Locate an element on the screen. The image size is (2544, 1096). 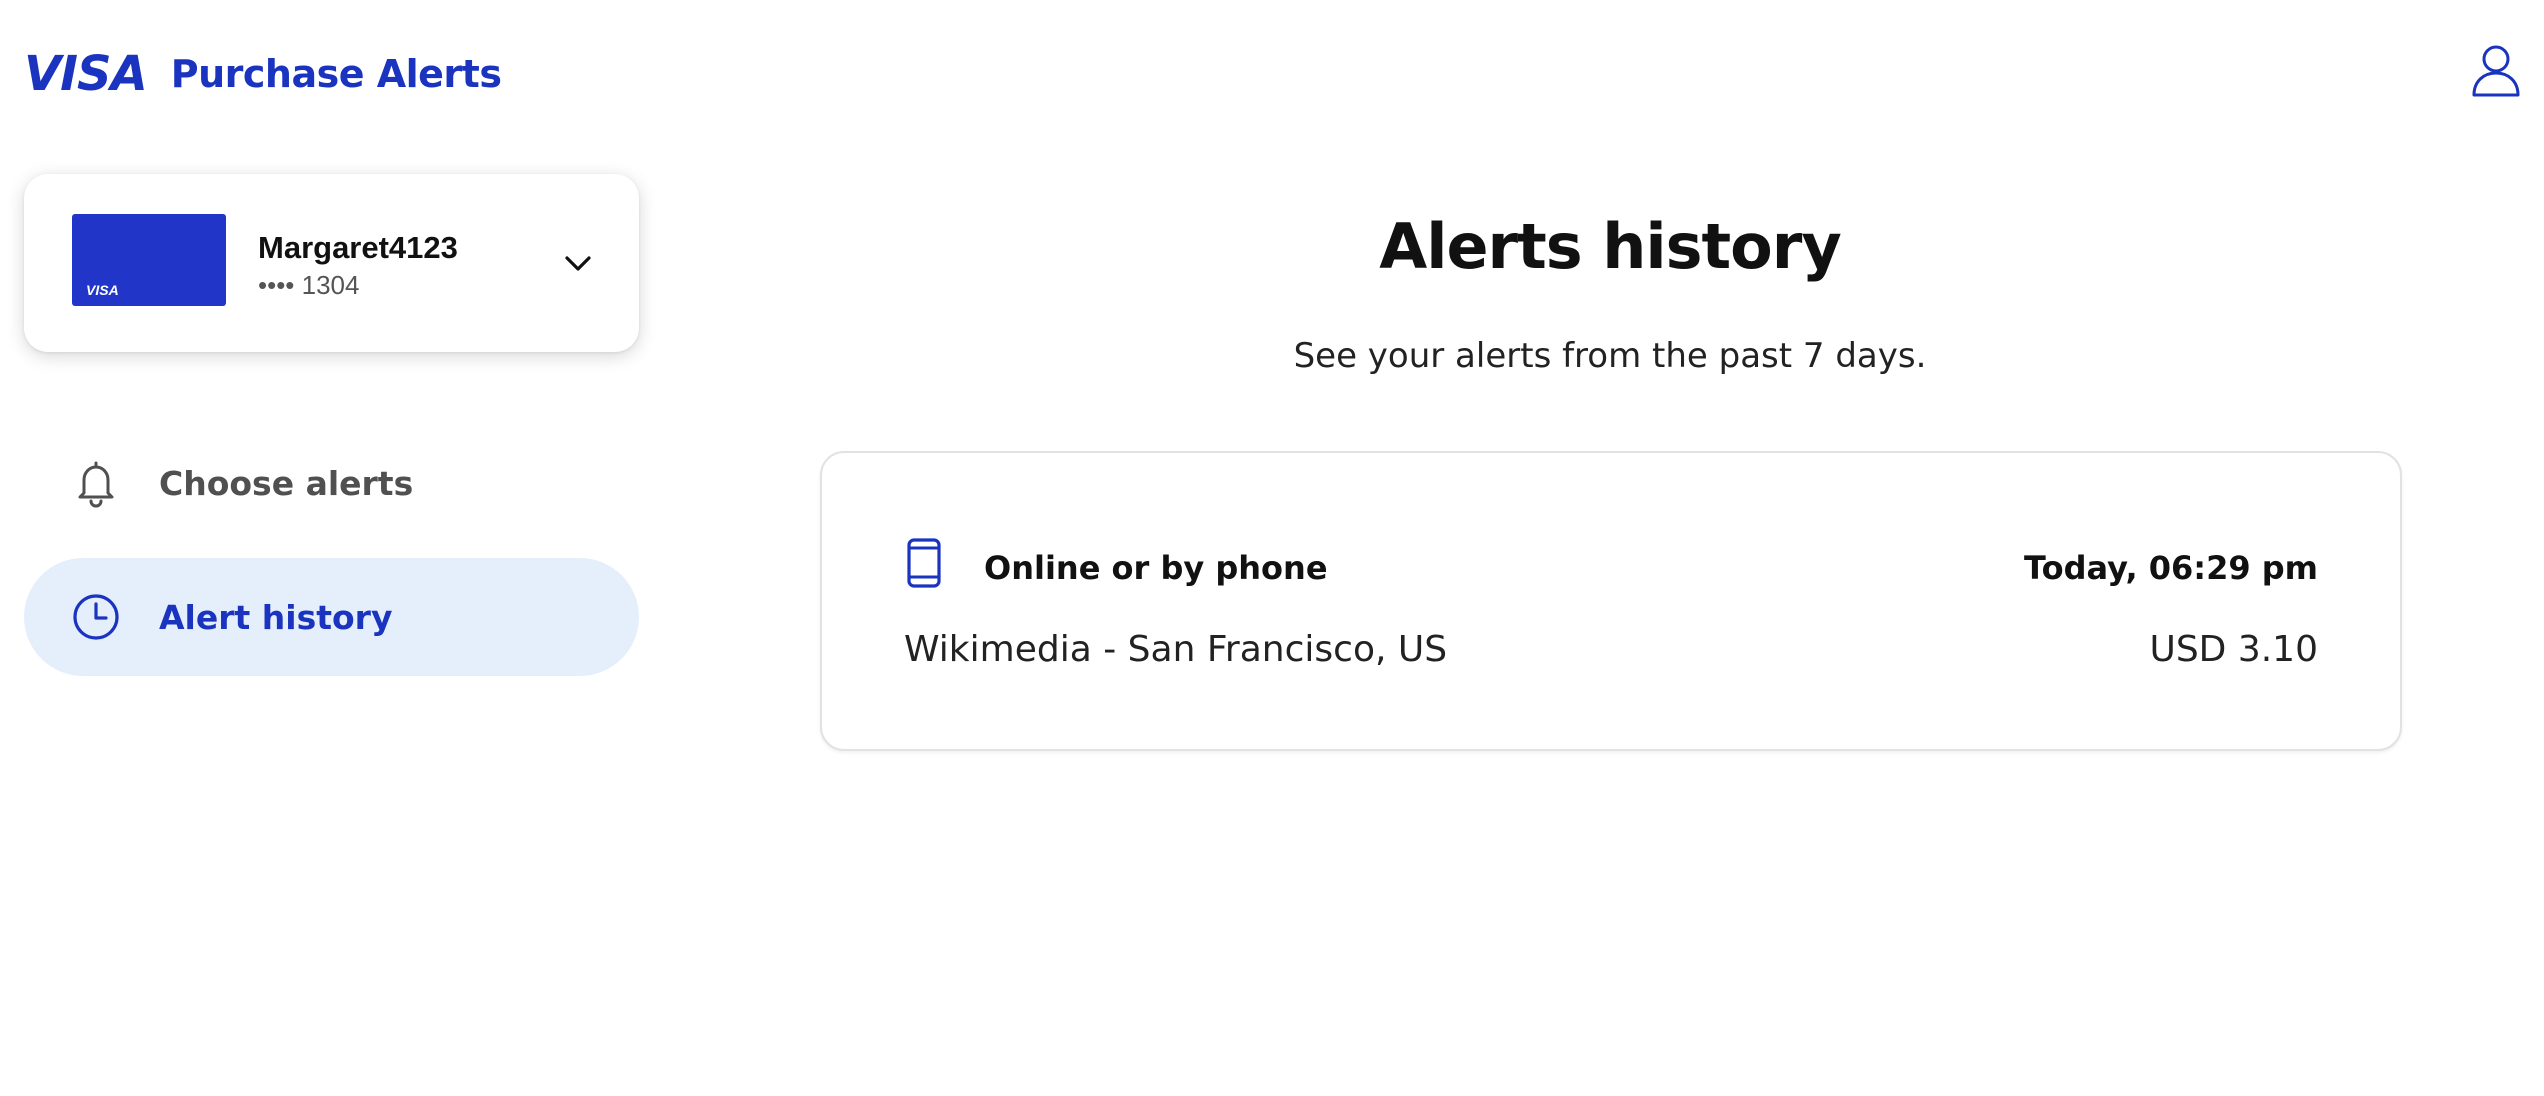
product-title: Purchase Alerts is located at coordinates (336, 74).